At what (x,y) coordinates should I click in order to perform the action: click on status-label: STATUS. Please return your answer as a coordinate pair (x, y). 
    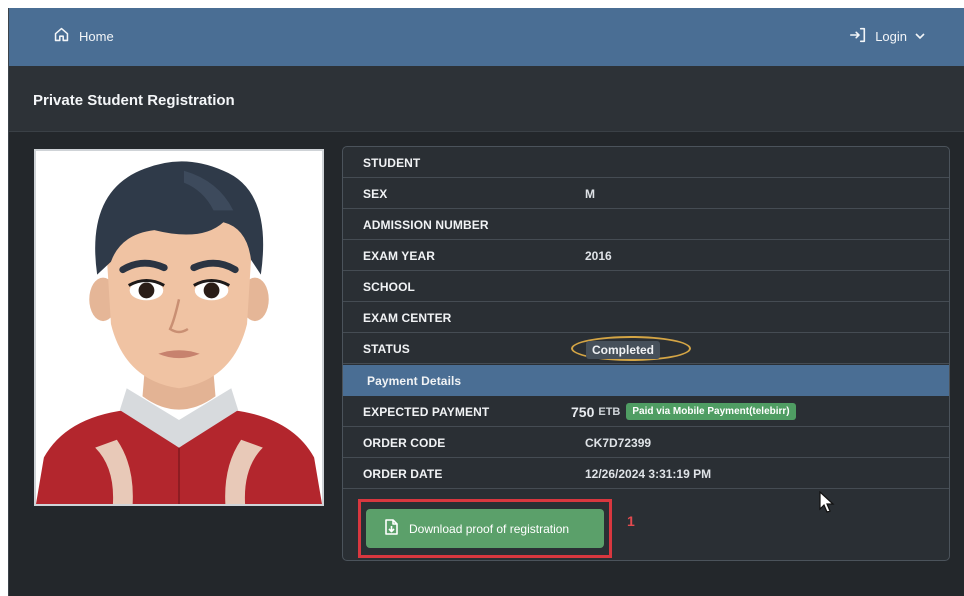
    Looking at the image, I should click on (386, 349).